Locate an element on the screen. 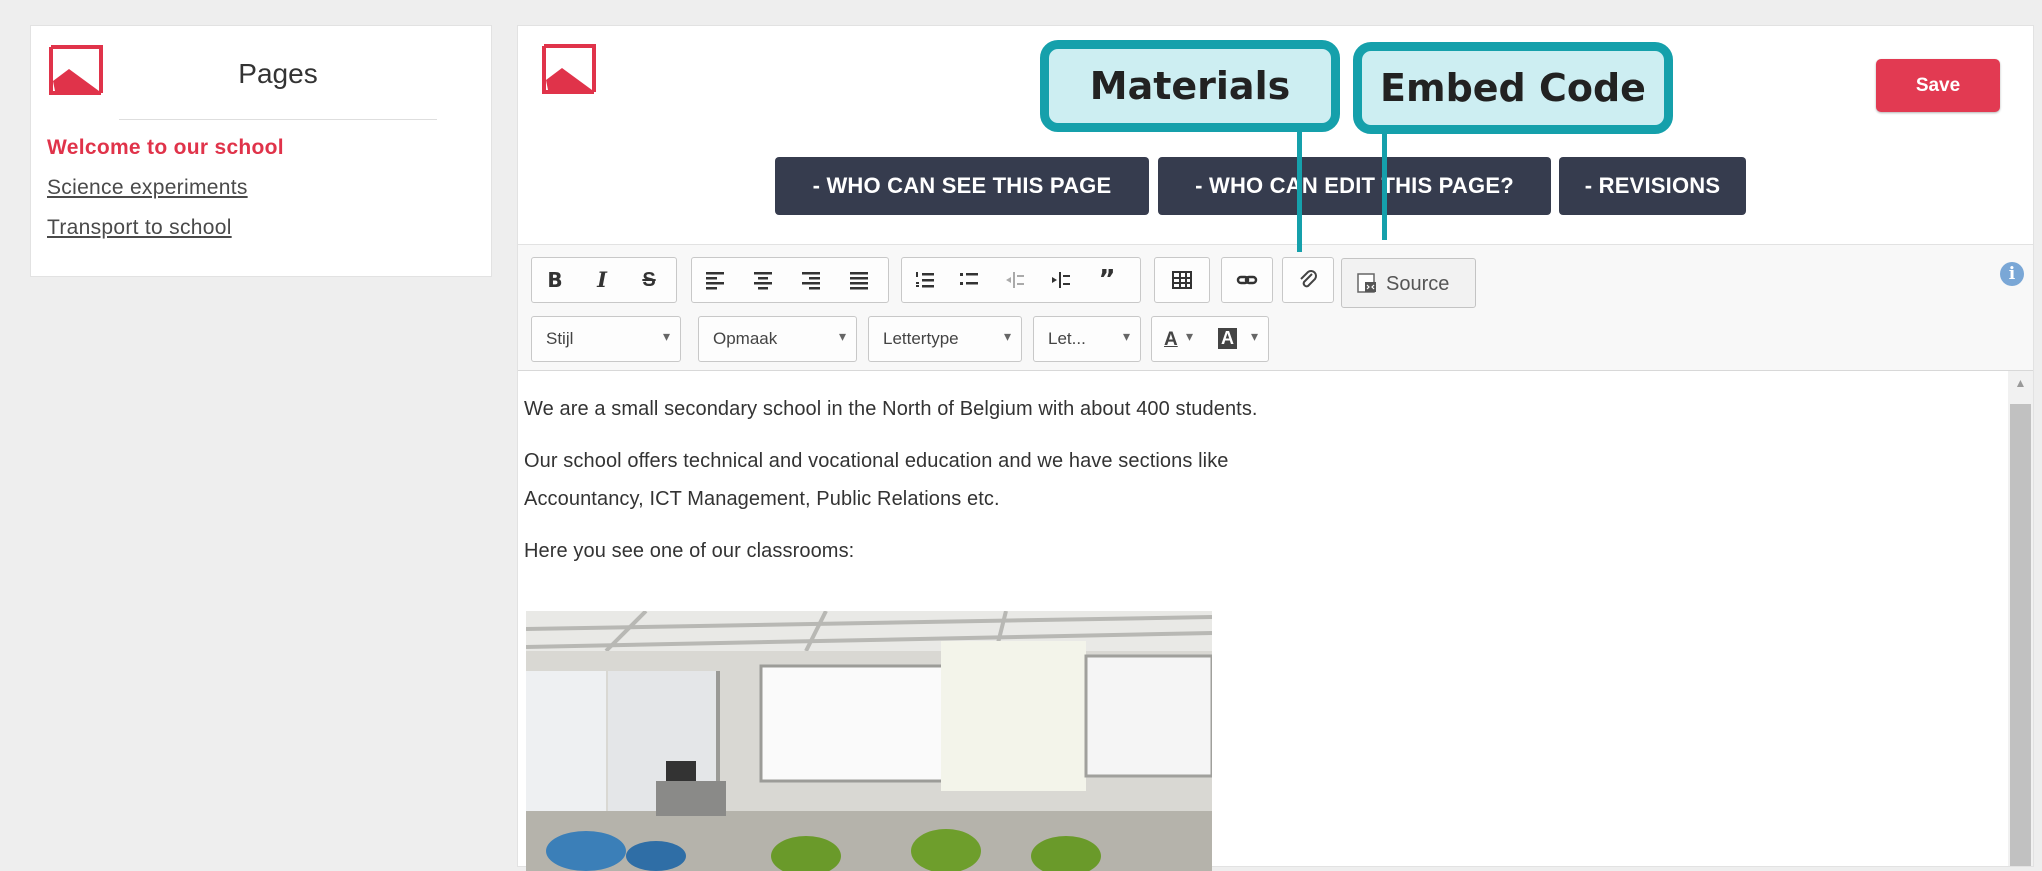 This screenshot has width=2042, height=871. source-label: Source is located at coordinates (1418, 284).